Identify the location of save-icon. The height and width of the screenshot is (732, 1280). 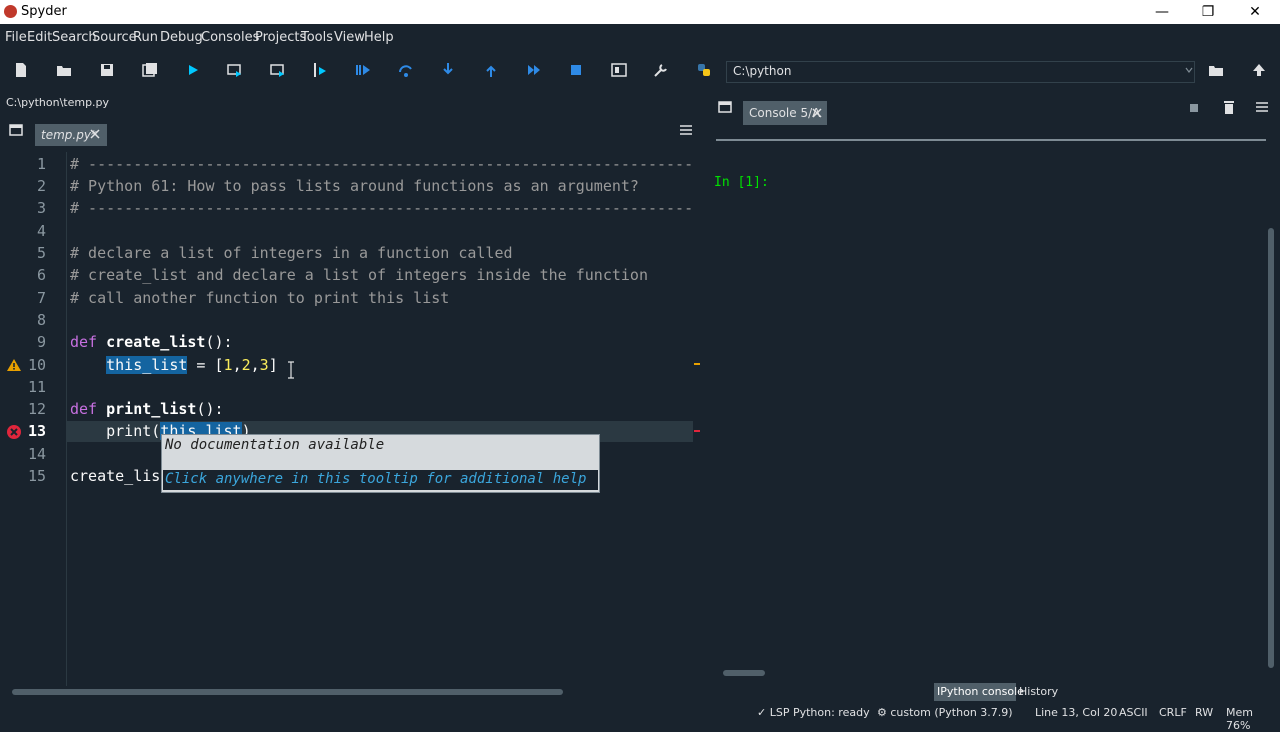
(107, 70).